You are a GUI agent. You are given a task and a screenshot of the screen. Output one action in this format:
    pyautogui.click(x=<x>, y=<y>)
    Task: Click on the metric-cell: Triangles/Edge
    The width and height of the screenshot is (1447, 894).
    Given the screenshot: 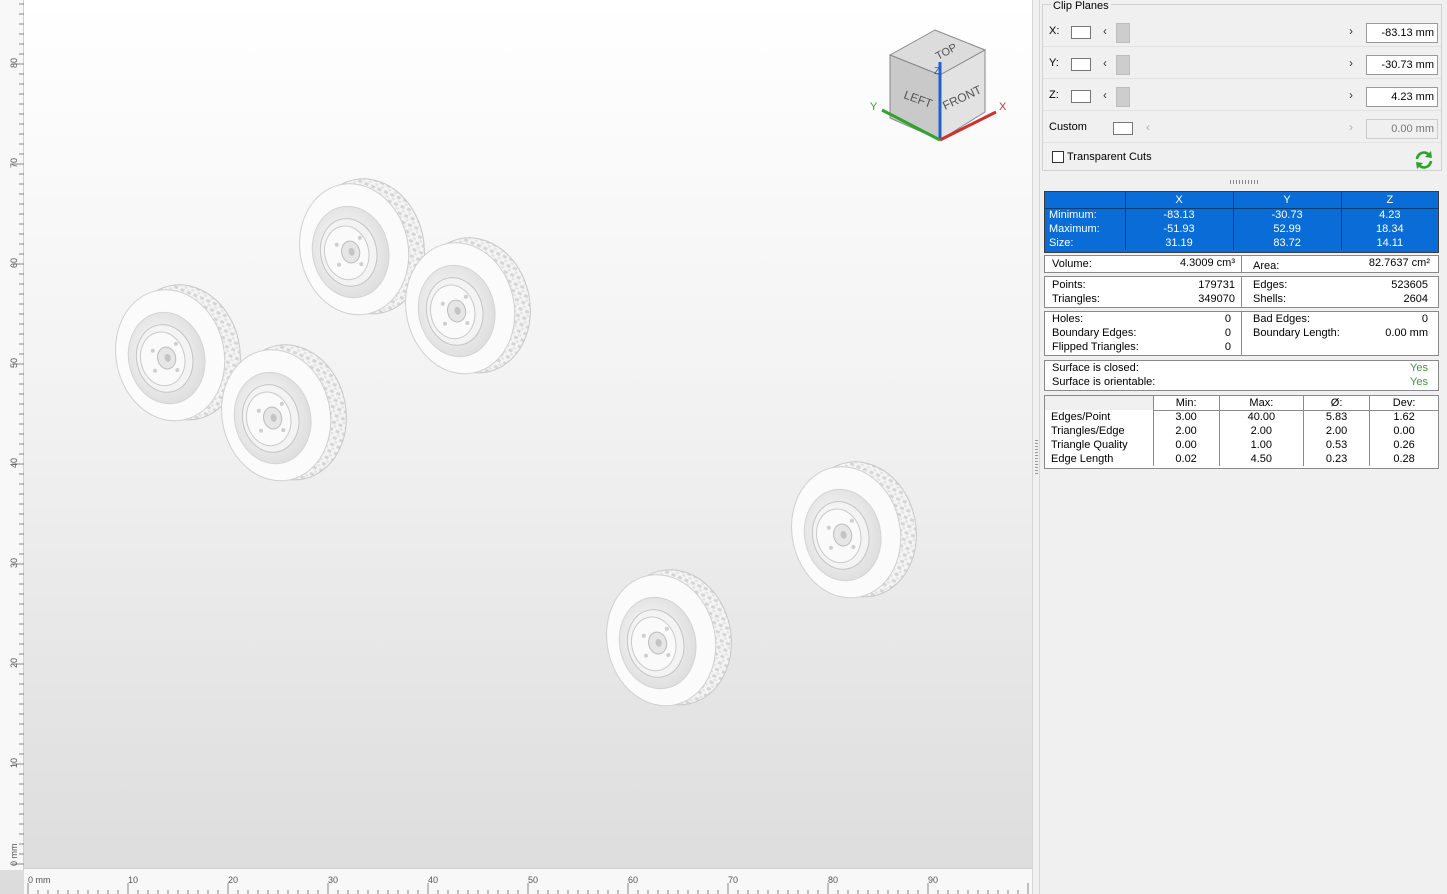 What is the action you would take?
    pyautogui.click(x=1099, y=431)
    